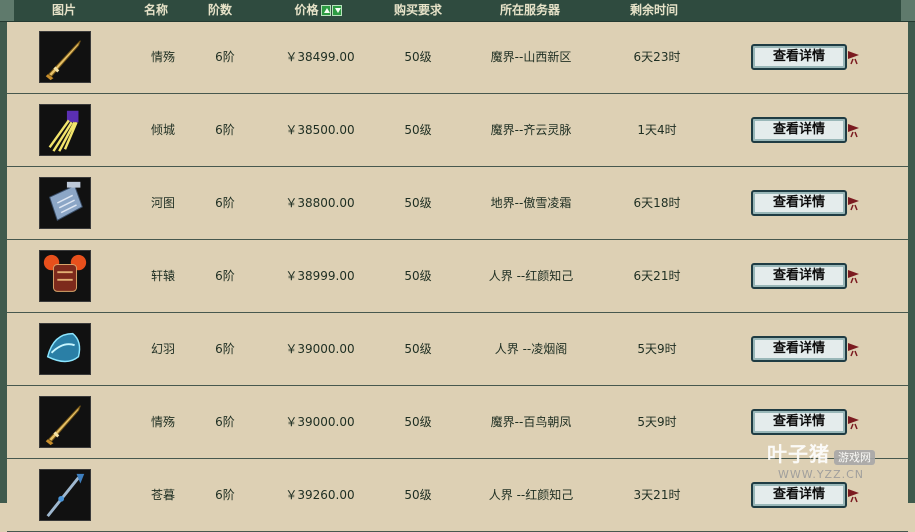 The height and width of the screenshot is (532, 915). What do you see at coordinates (320, 495) in the screenshot?
I see `item-price: ￥39260.00` at bounding box center [320, 495].